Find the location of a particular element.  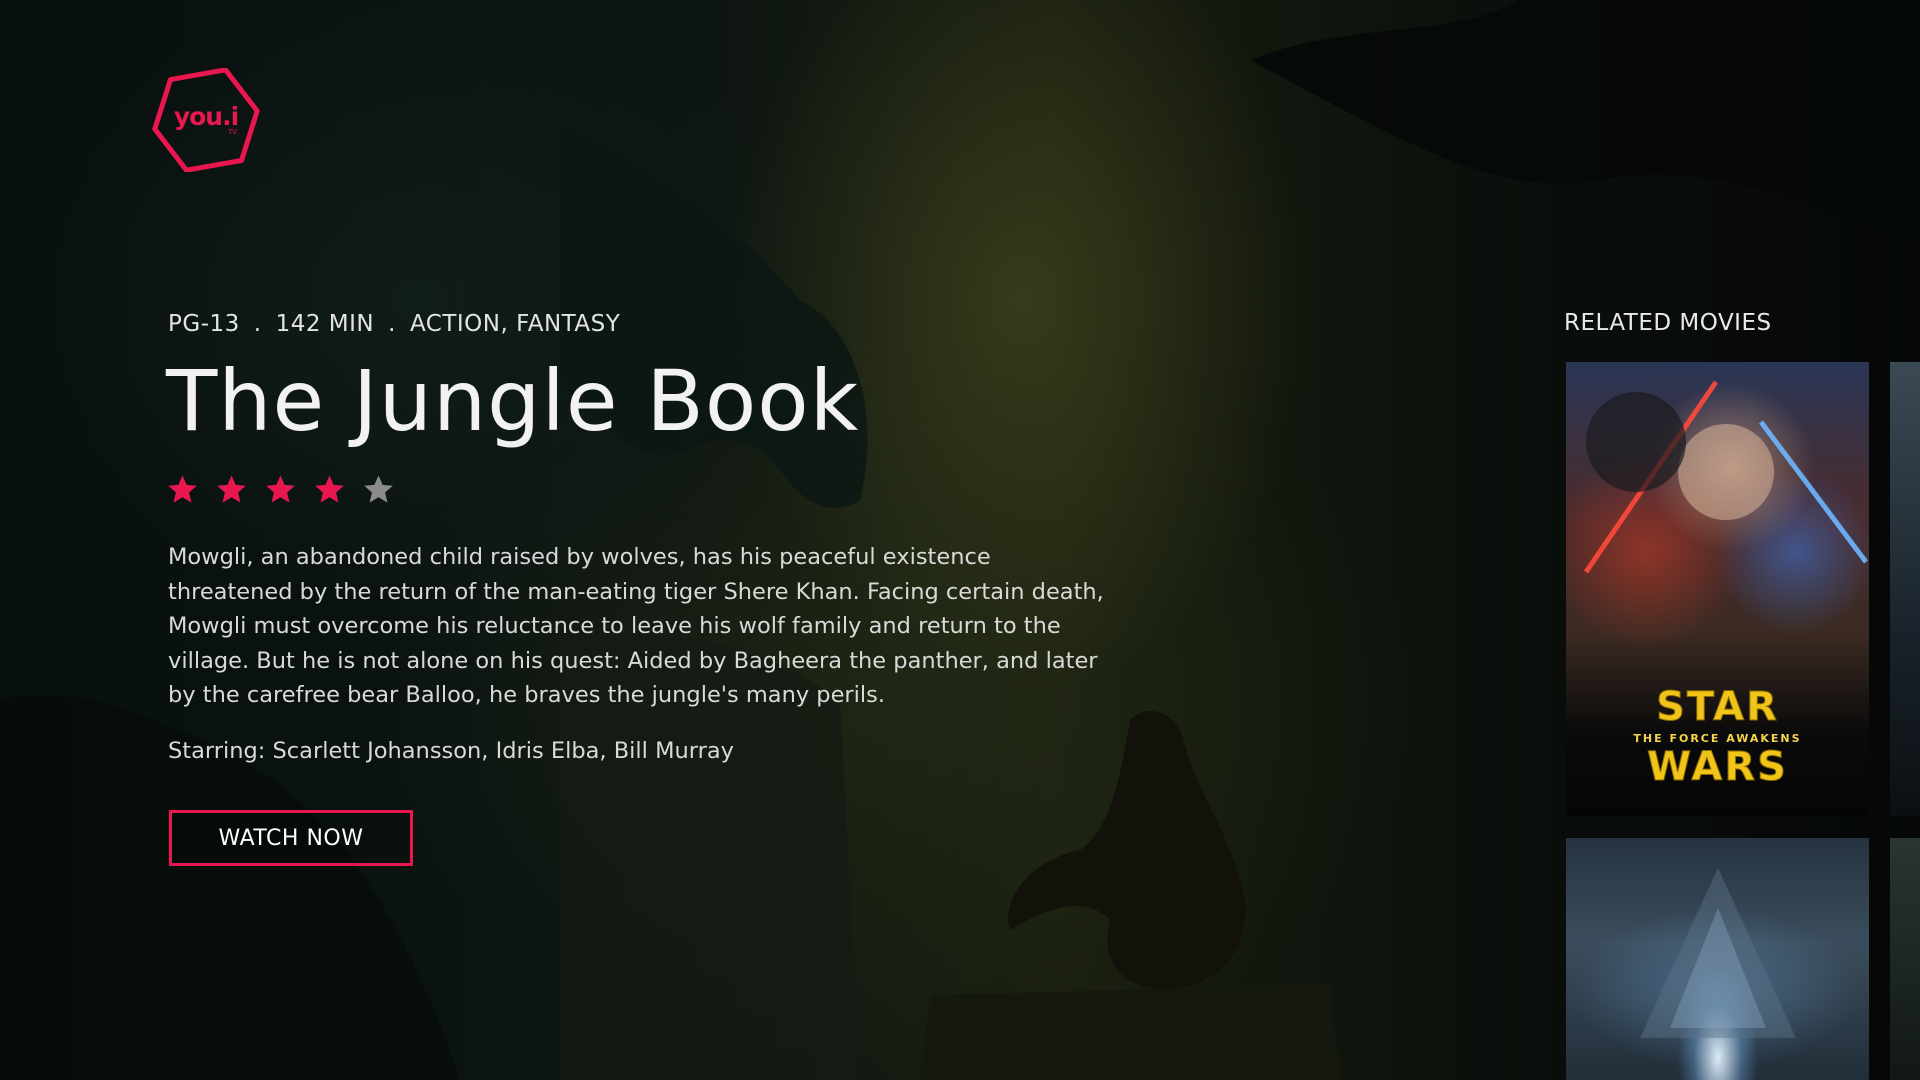

related-poster-star-wars: STAR THE FORCE AWAKENS WARS is located at coordinates (1717, 589).